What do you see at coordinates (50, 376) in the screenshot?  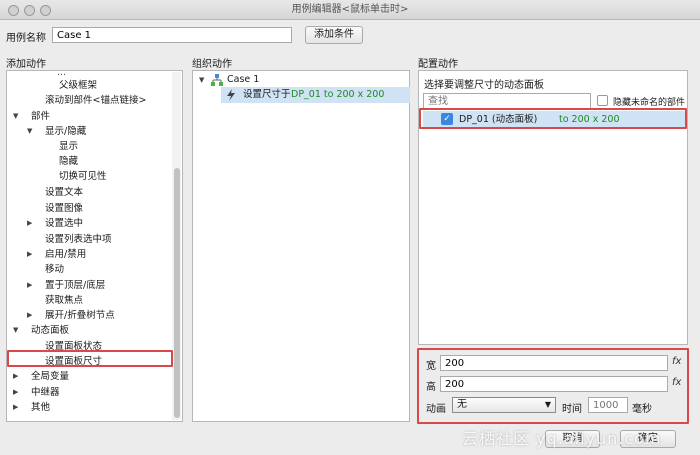 I see `tree-item-global-var: 全局变量` at bounding box center [50, 376].